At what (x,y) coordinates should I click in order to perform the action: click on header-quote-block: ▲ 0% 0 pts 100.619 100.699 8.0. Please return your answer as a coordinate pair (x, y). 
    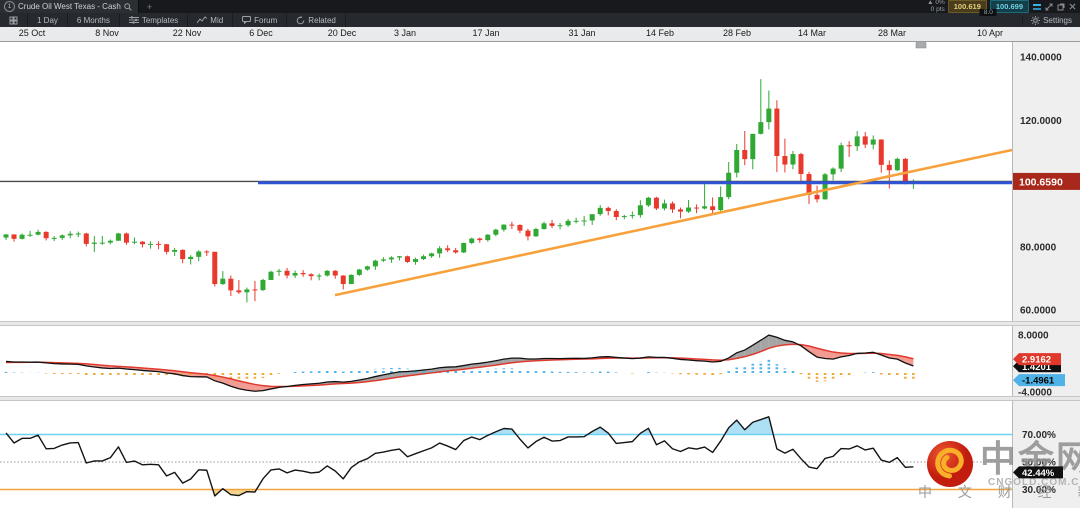
    Looking at the image, I should click on (1003, 8).